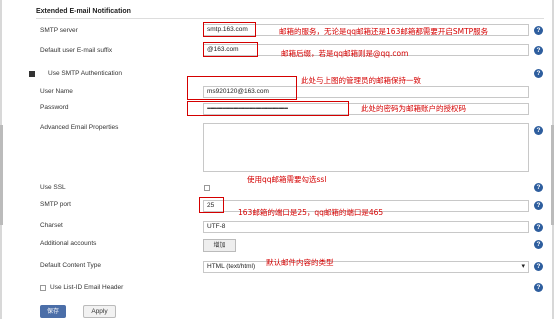 This screenshot has height=319, width=554. I want to click on smtp-server-label: SMTP server, so click(59, 30).